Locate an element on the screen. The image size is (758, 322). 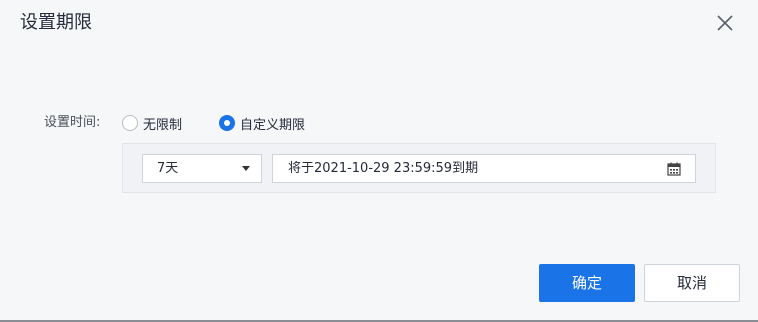
calendar-icon is located at coordinates (674, 169).